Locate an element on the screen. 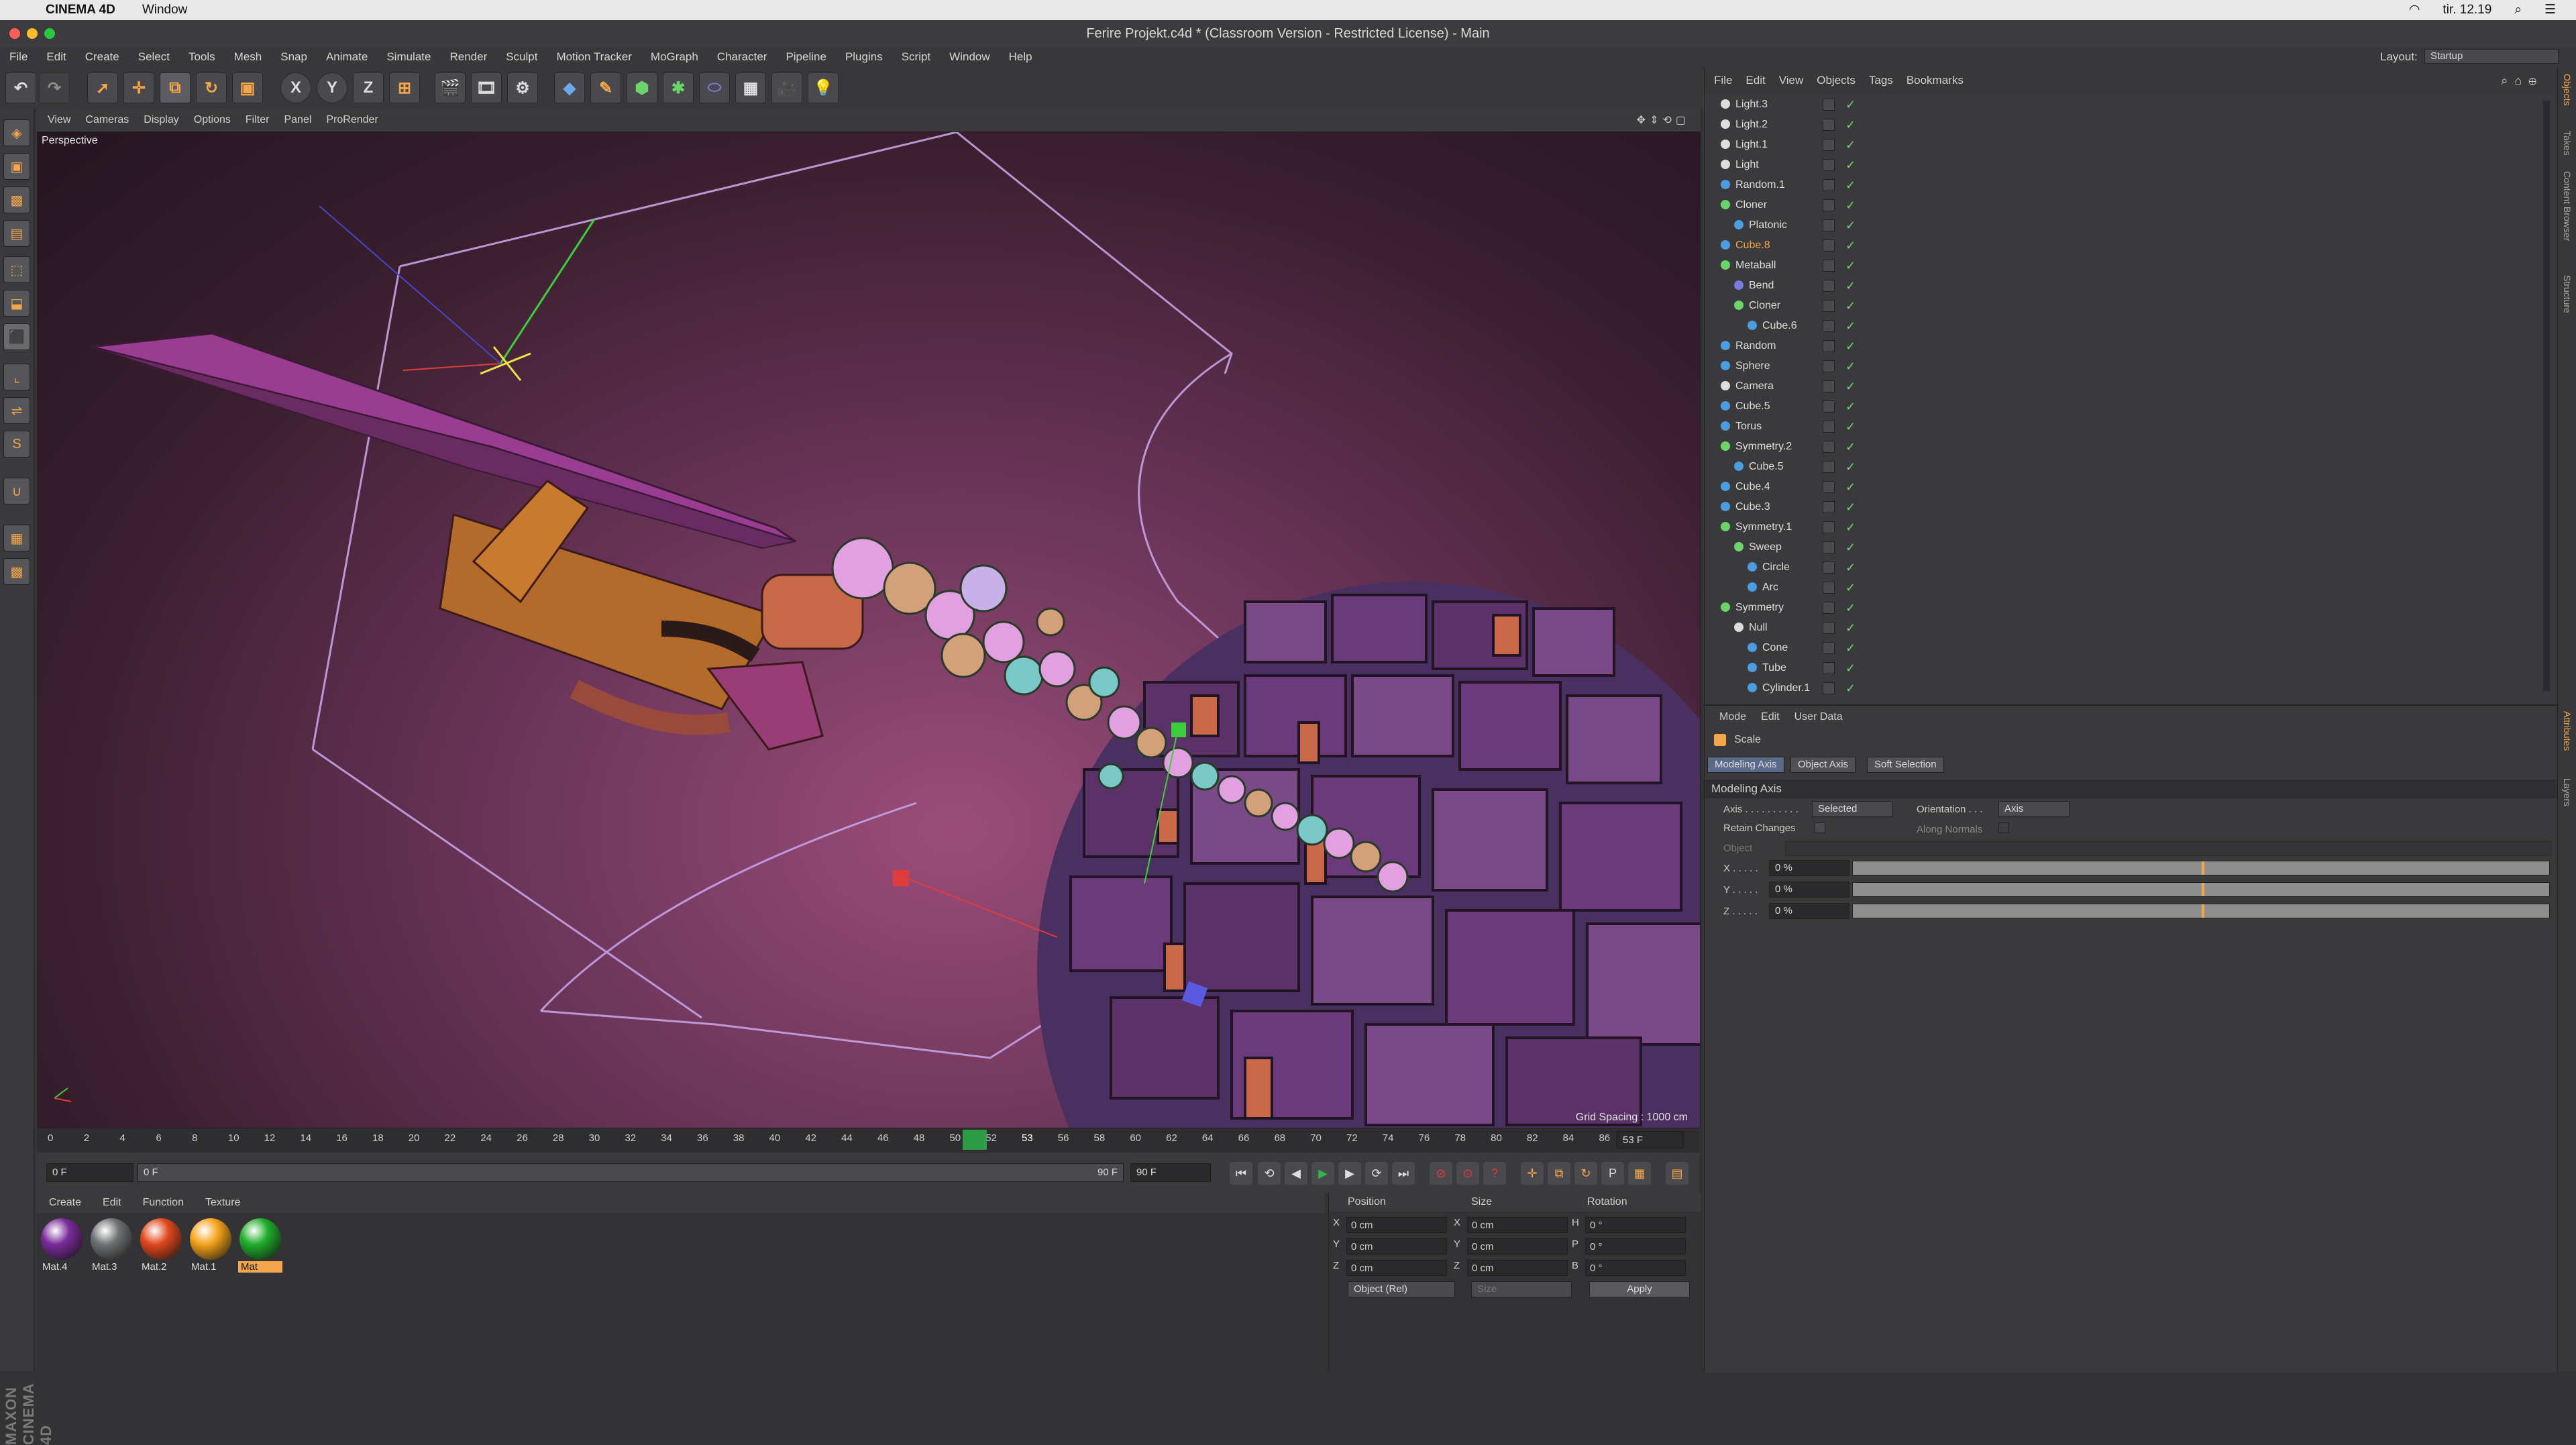 The image size is (2576, 1445). object-row: Cube.3 ✓ is located at coordinates (2127, 508).